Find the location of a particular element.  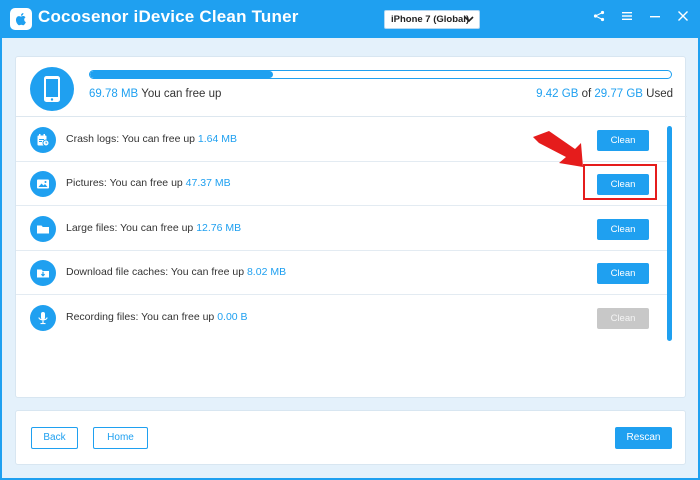

used-suffix: Used is located at coordinates (657, 94).